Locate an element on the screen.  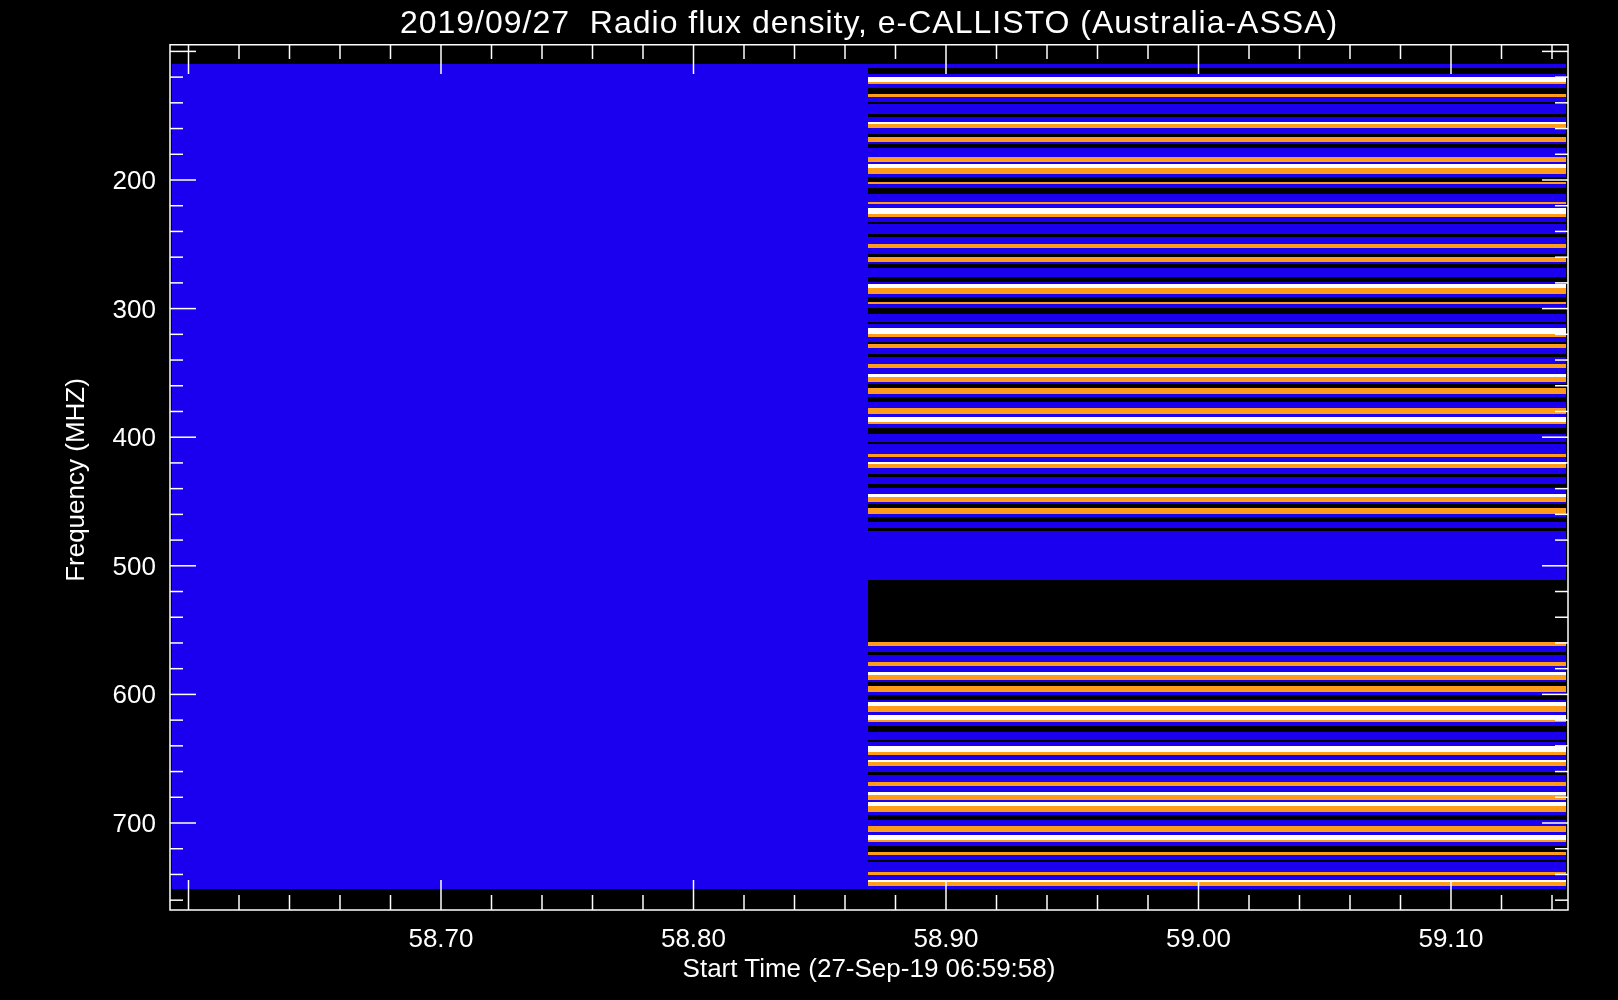
tick-label: 59.00 is located at coordinates (1198, 938).